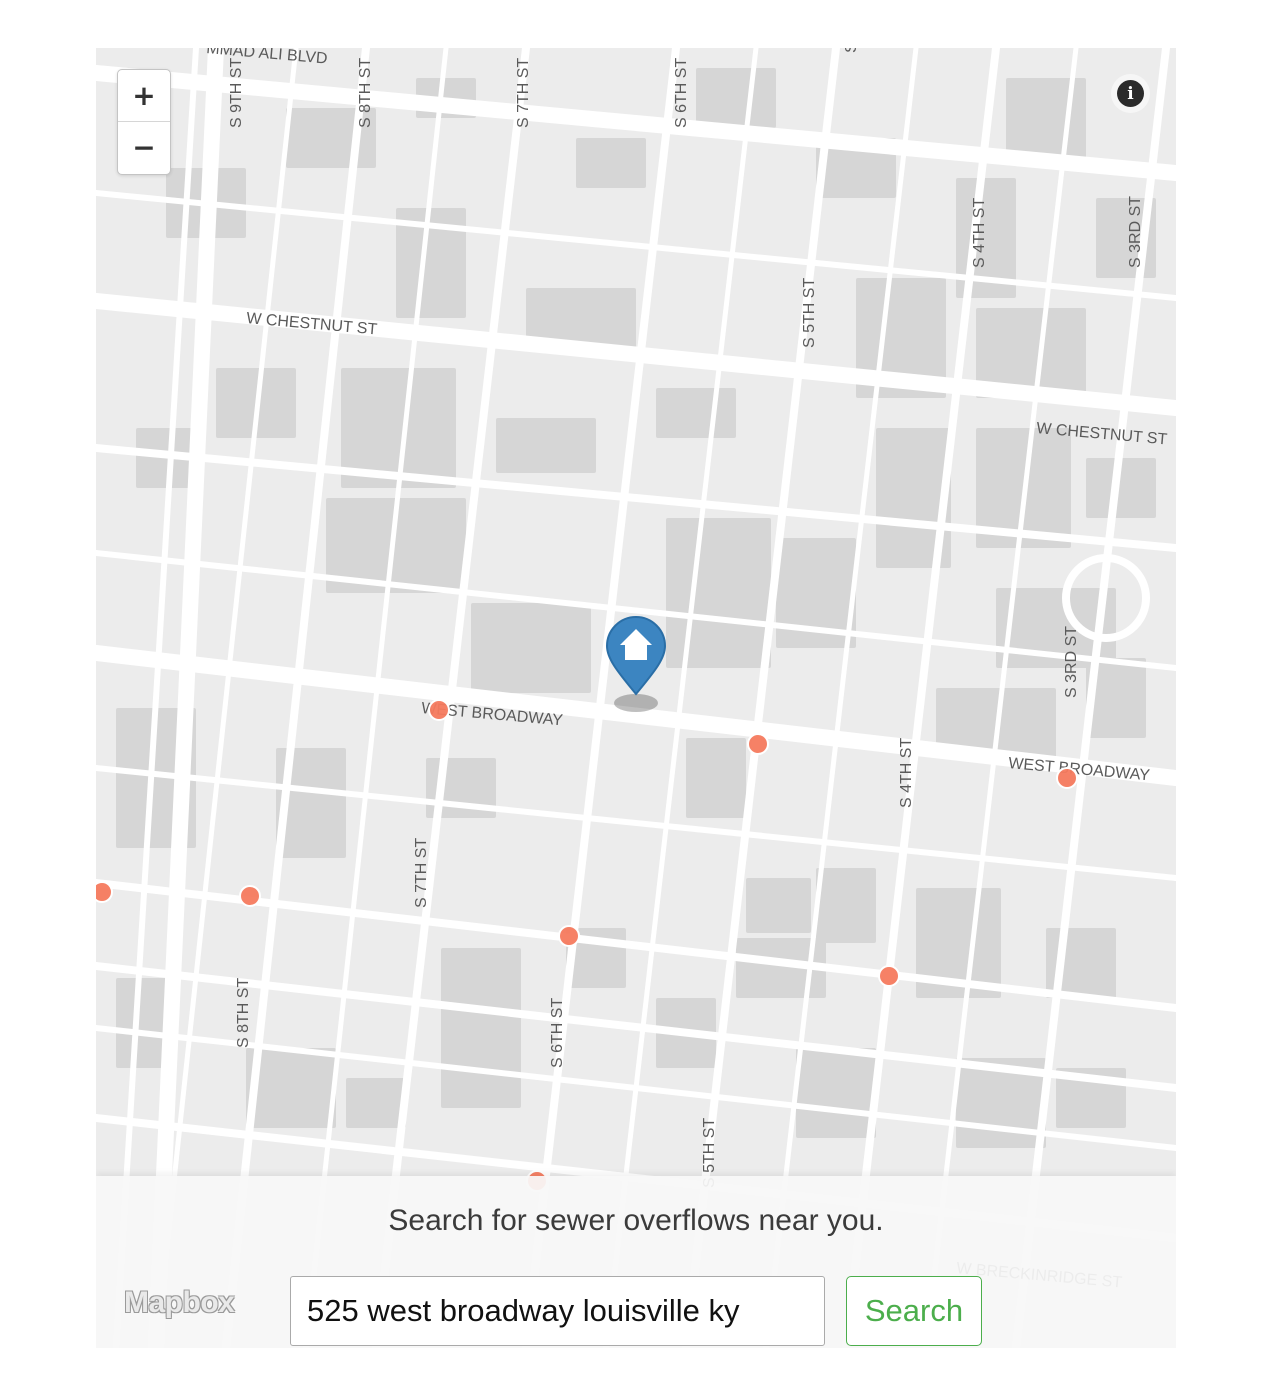  I want to click on street-label: MMAD ALI BLVD, so click(267, 58).